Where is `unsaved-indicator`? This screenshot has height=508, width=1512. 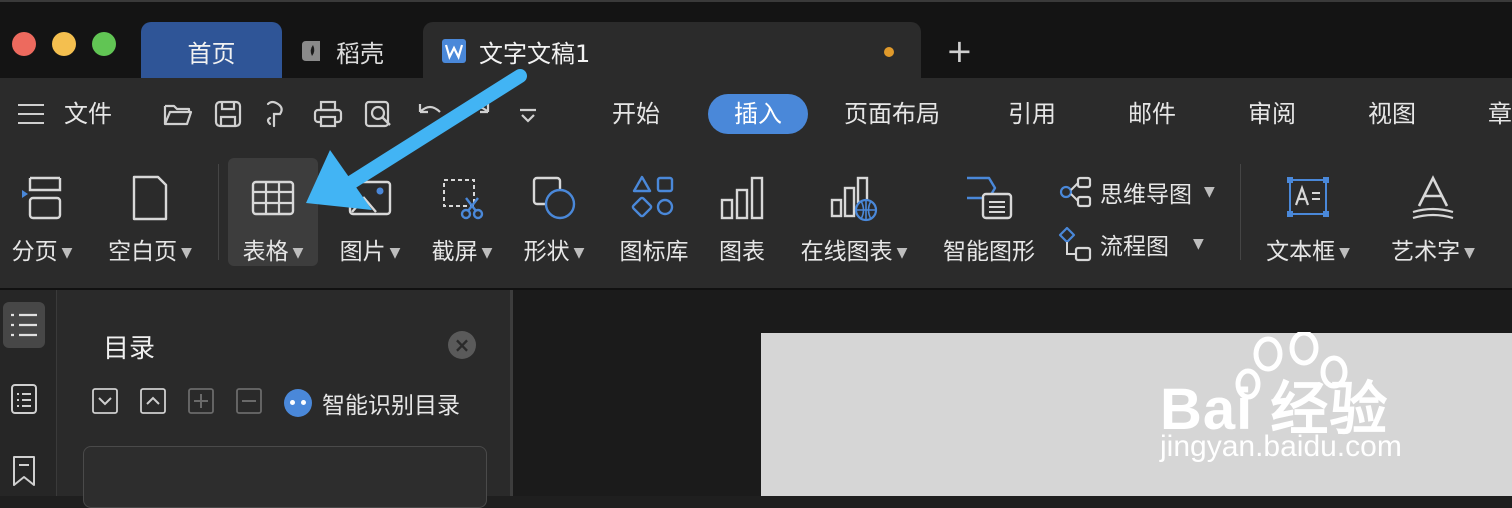 unsaved-indicator is located at coordinates (889, 52).